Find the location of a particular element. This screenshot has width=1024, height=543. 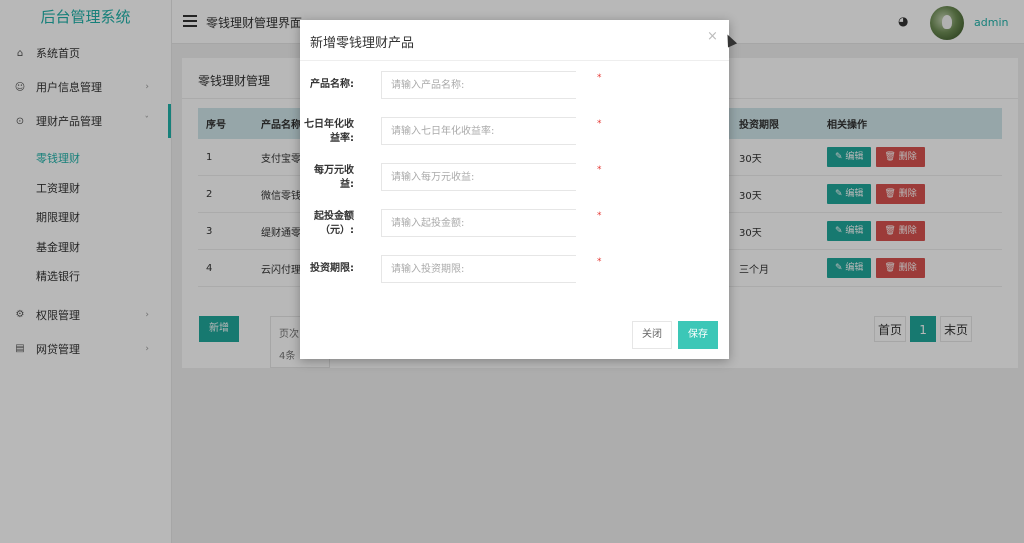

seven-day-yield-input is located at coordinates (478, 131).